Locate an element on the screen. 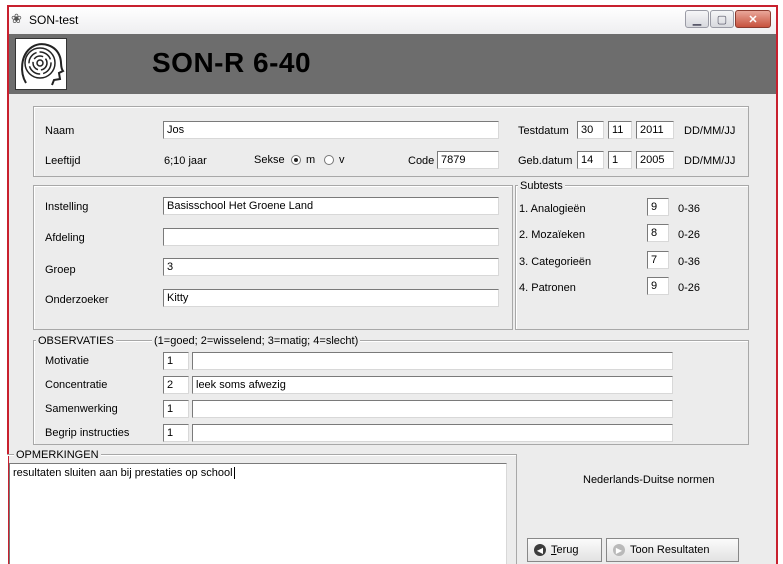 The width and height of the screenshot is (783, 564). gebdatum-month-input: 1 is located at coordinates (620, 160).